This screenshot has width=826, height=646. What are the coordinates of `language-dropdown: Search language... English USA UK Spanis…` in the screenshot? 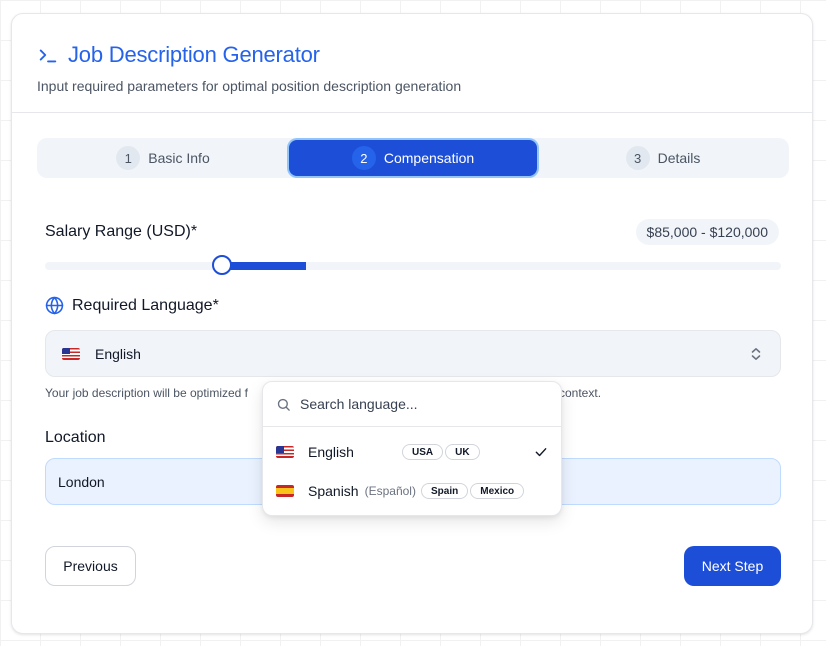 It's located at (412, 448).